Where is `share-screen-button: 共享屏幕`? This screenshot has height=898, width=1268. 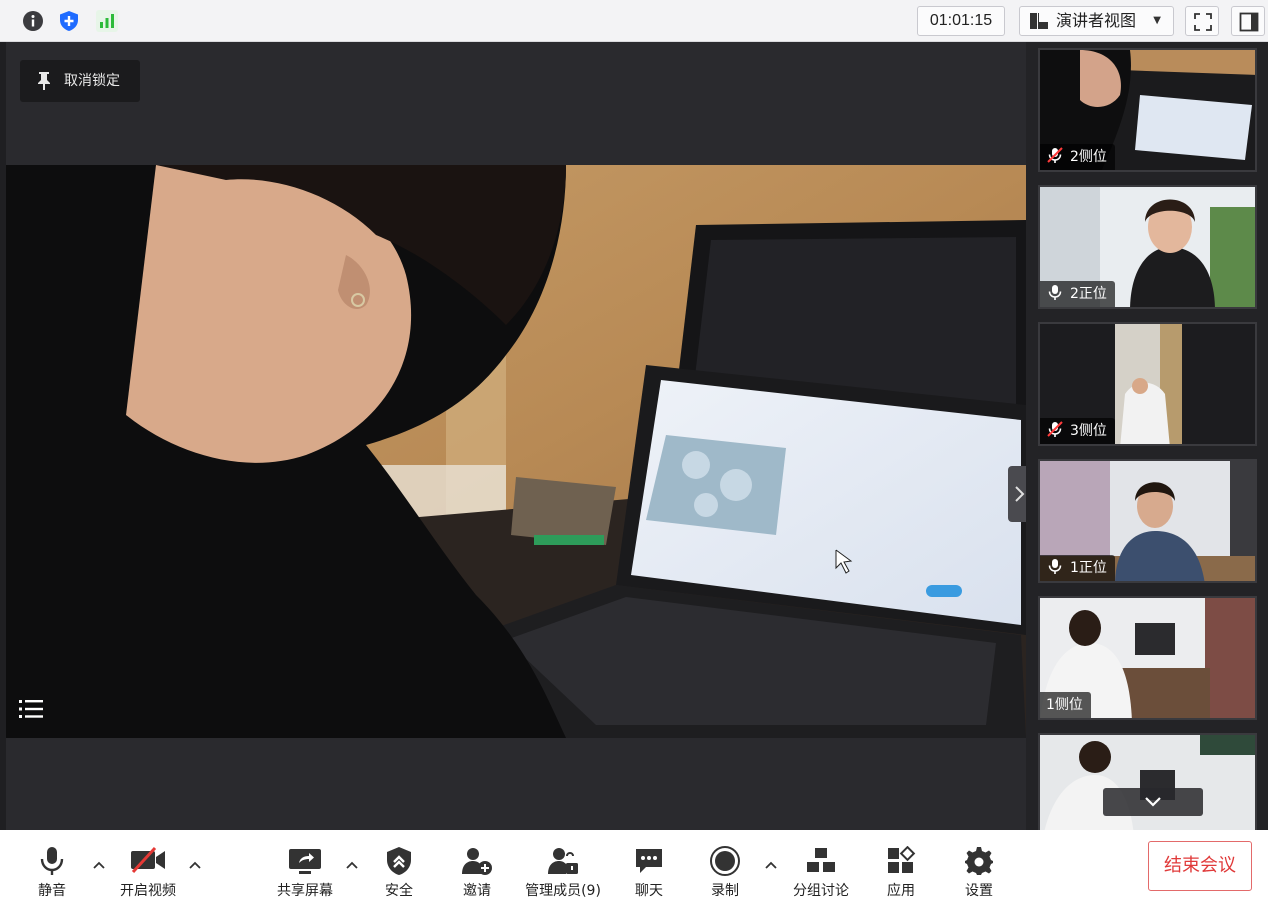 share-screen-button: 共享屏幕 is located at coordinates (305, 870).